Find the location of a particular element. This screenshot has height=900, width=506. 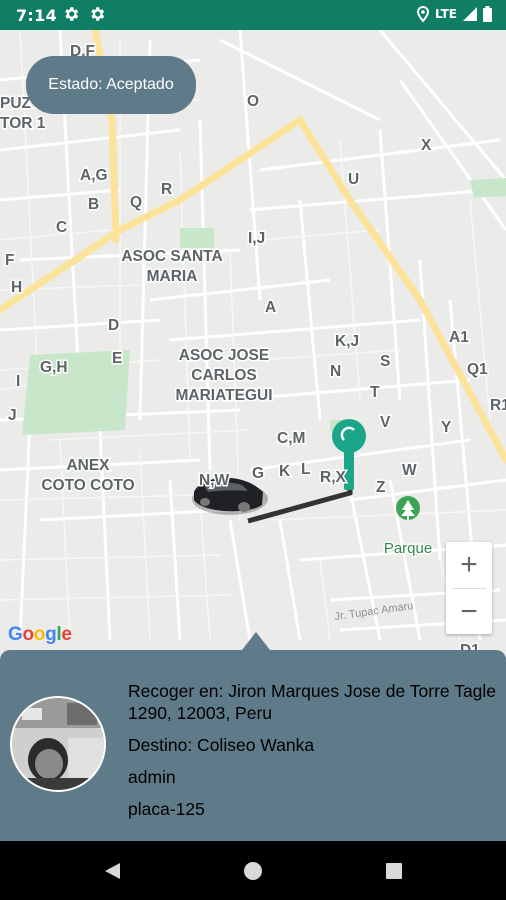

map-label: ANEX is located at coordinates (88, 465).